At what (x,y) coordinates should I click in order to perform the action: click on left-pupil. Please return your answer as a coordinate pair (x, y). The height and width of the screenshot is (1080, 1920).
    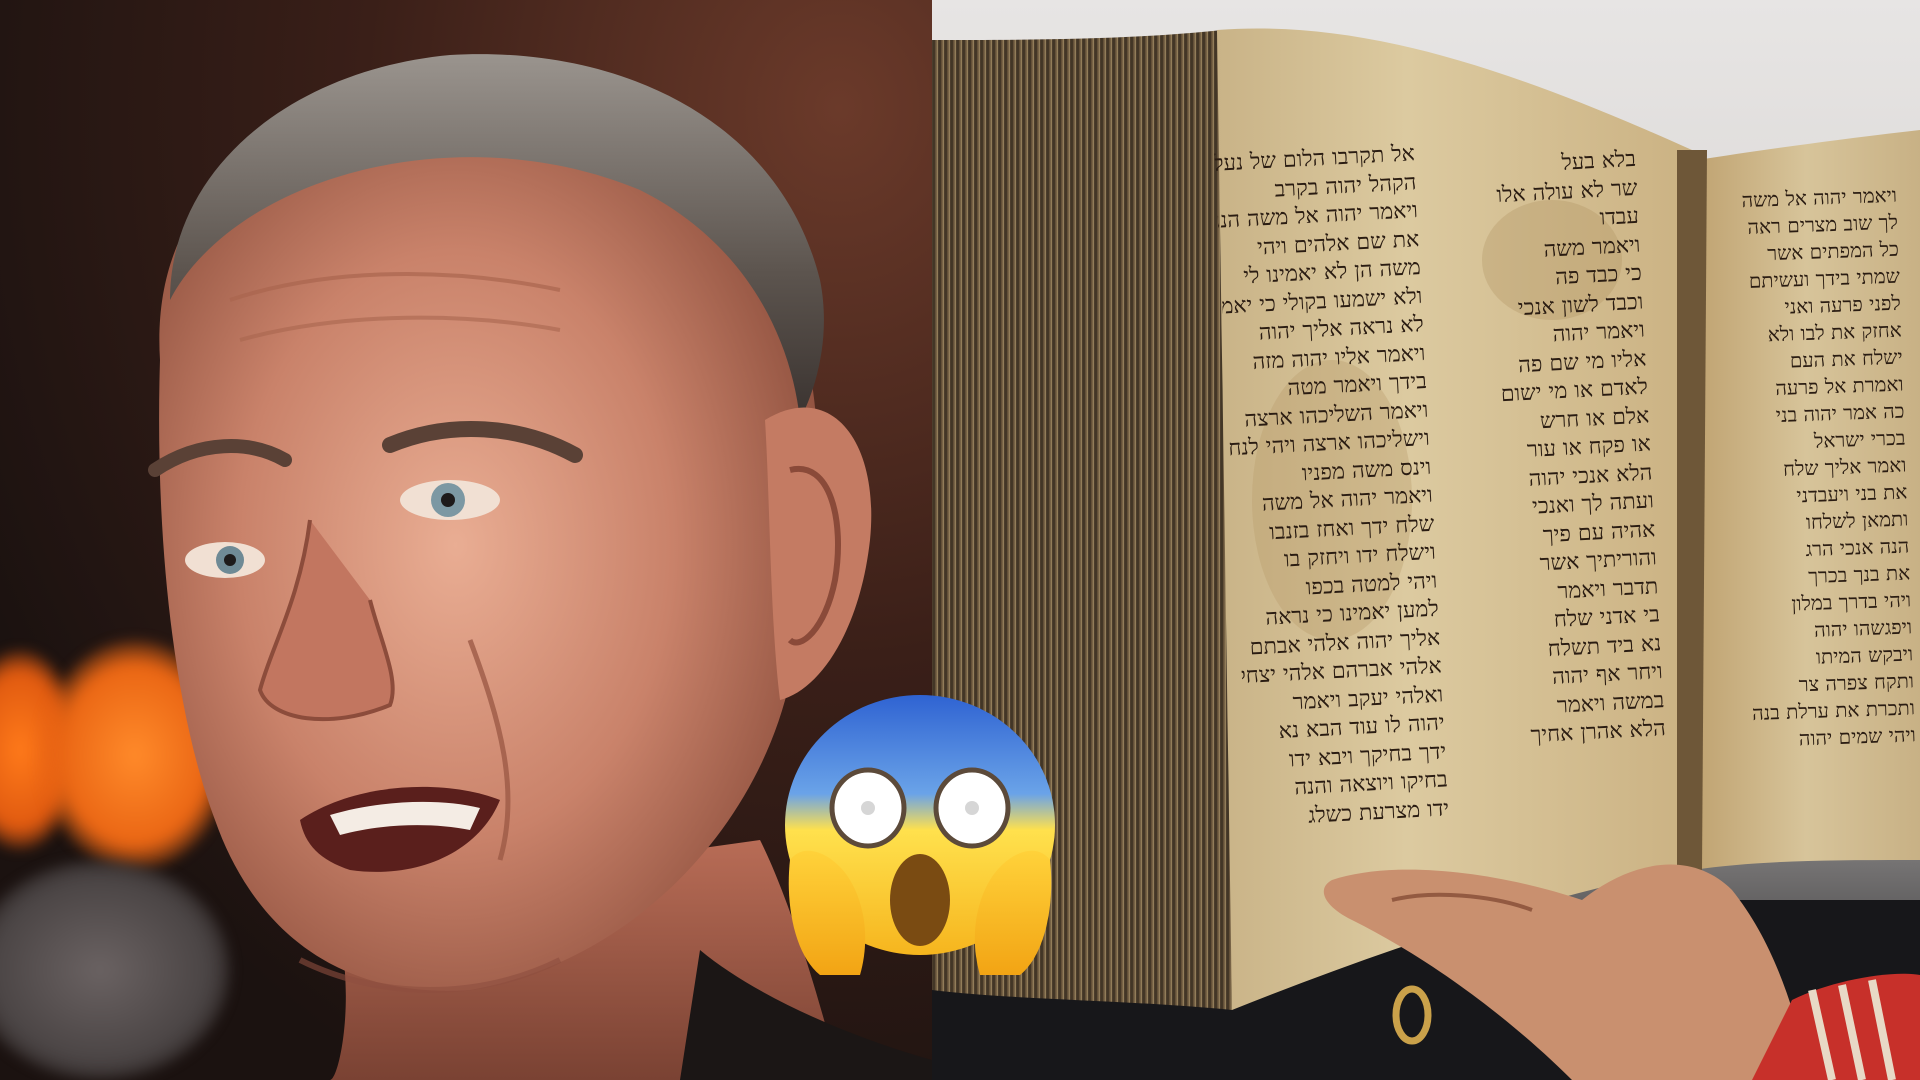
    Looking at the image, I should click on (230, 560).